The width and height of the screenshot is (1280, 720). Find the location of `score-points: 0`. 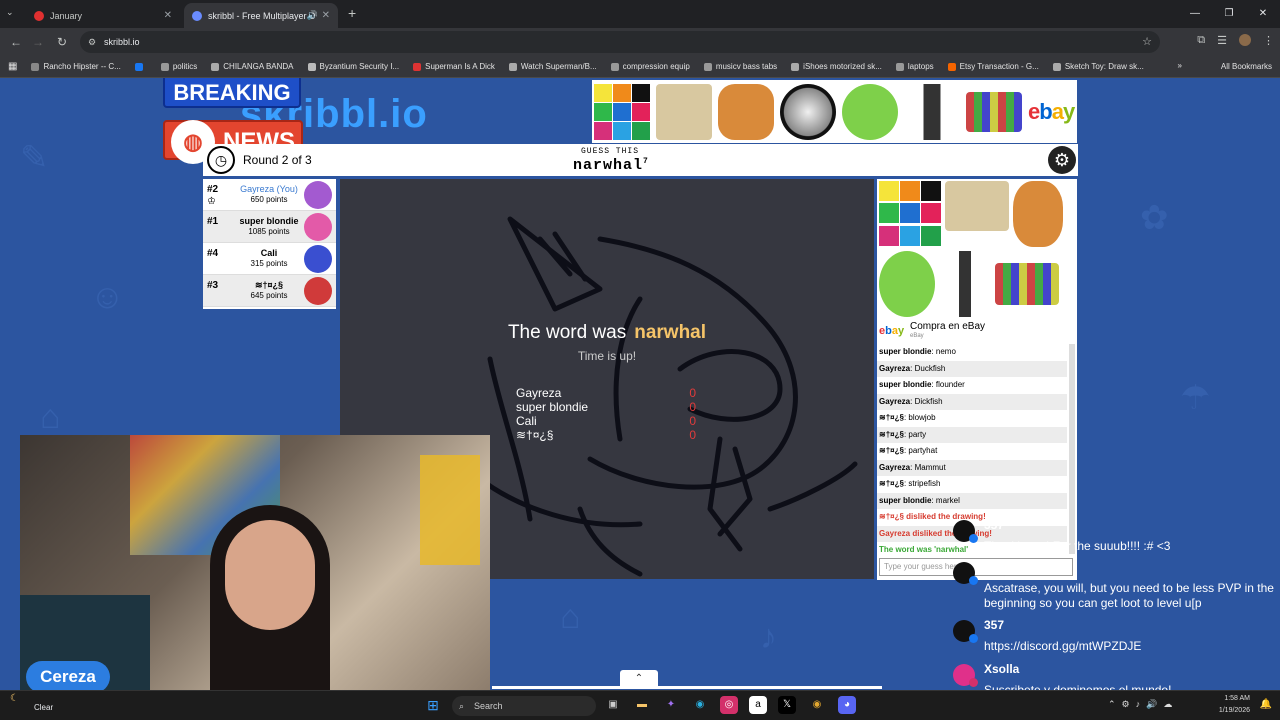

score-points: 0 is located at coordinates (692, 421).